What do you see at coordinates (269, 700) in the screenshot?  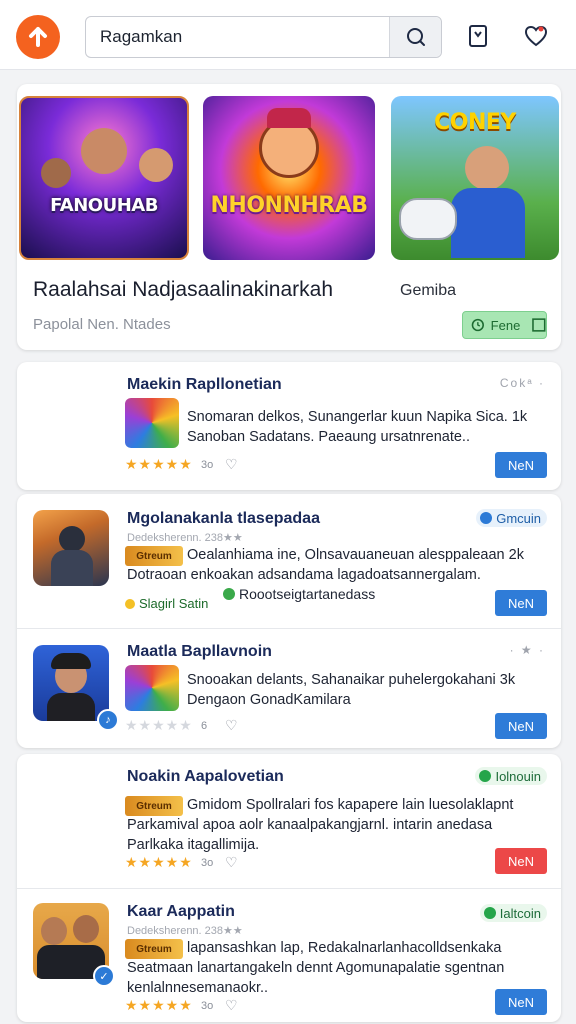 I see `app-description: Dengaon GonadKamilara` at bounding box center [269, 700].